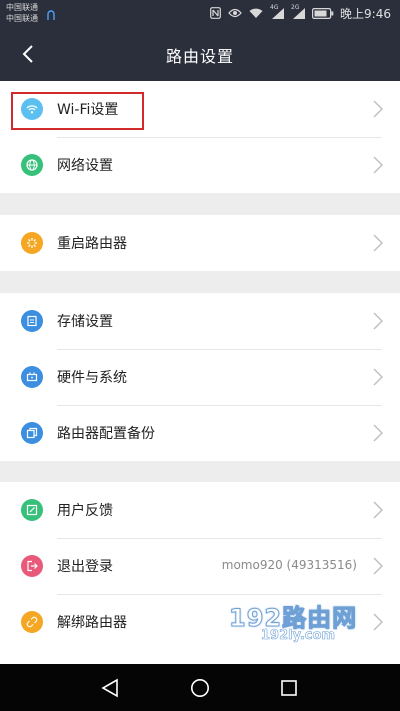  What do you see at coordinates (200, 622) in the screenshot?
I see `unbind-router-item: 解绑路由器` at bounding box center [200, 622].